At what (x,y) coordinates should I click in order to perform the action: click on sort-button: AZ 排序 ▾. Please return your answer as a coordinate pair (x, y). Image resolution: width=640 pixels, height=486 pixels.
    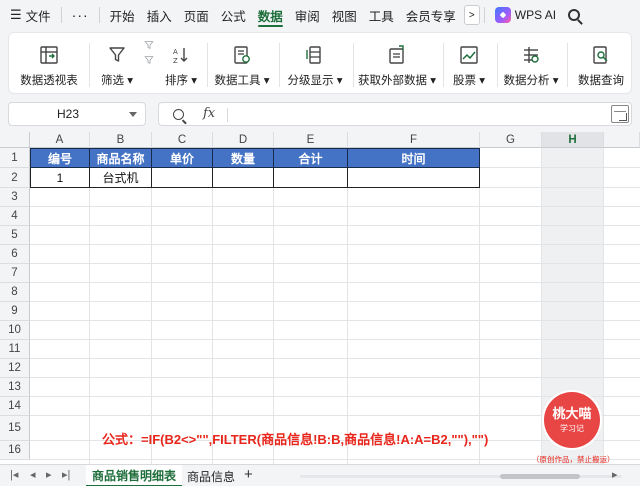
    Looking at the image, I should click on (181, 64).